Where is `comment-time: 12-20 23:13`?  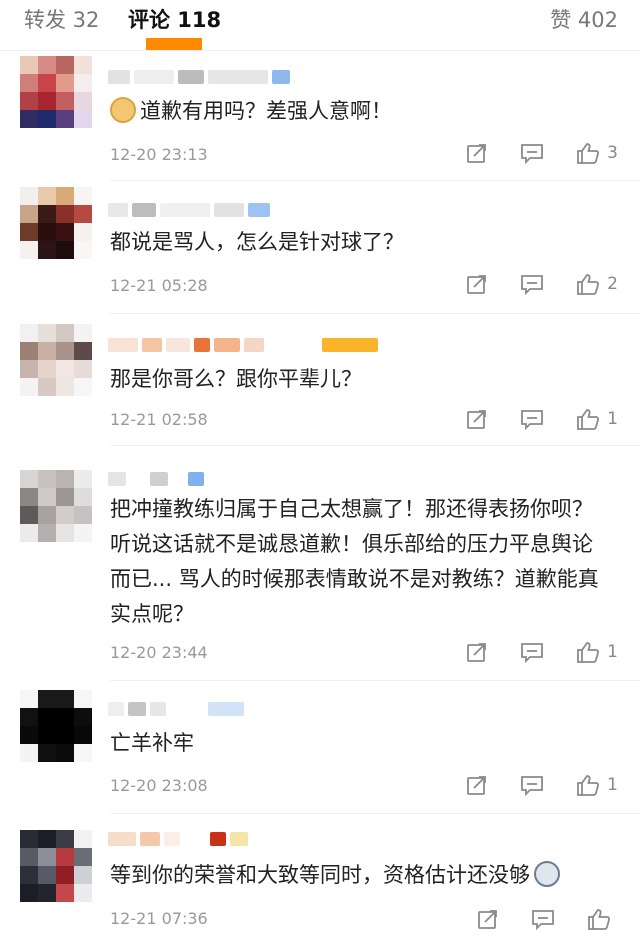
comment-time: 12-20 23:13 is located at coordinates (159, 154).